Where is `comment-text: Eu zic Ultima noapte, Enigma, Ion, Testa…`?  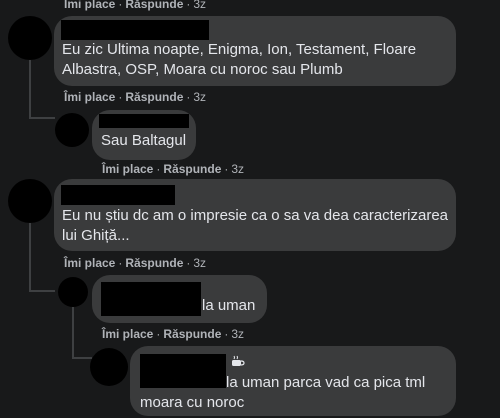
comment-text: Eu zic Ultima noapte, Enigma, Ion, Testa… is located at coordinates (239, 49).